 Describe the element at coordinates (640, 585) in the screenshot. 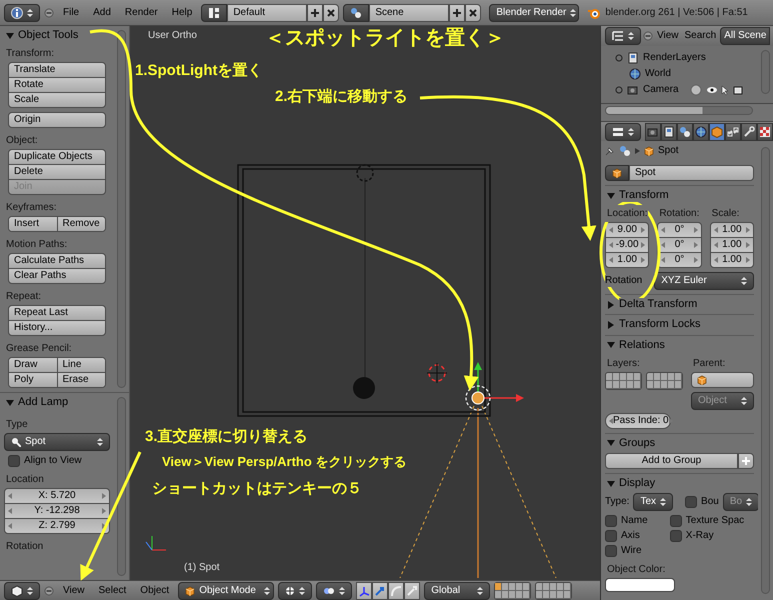

I see `color-swatch` at that location.